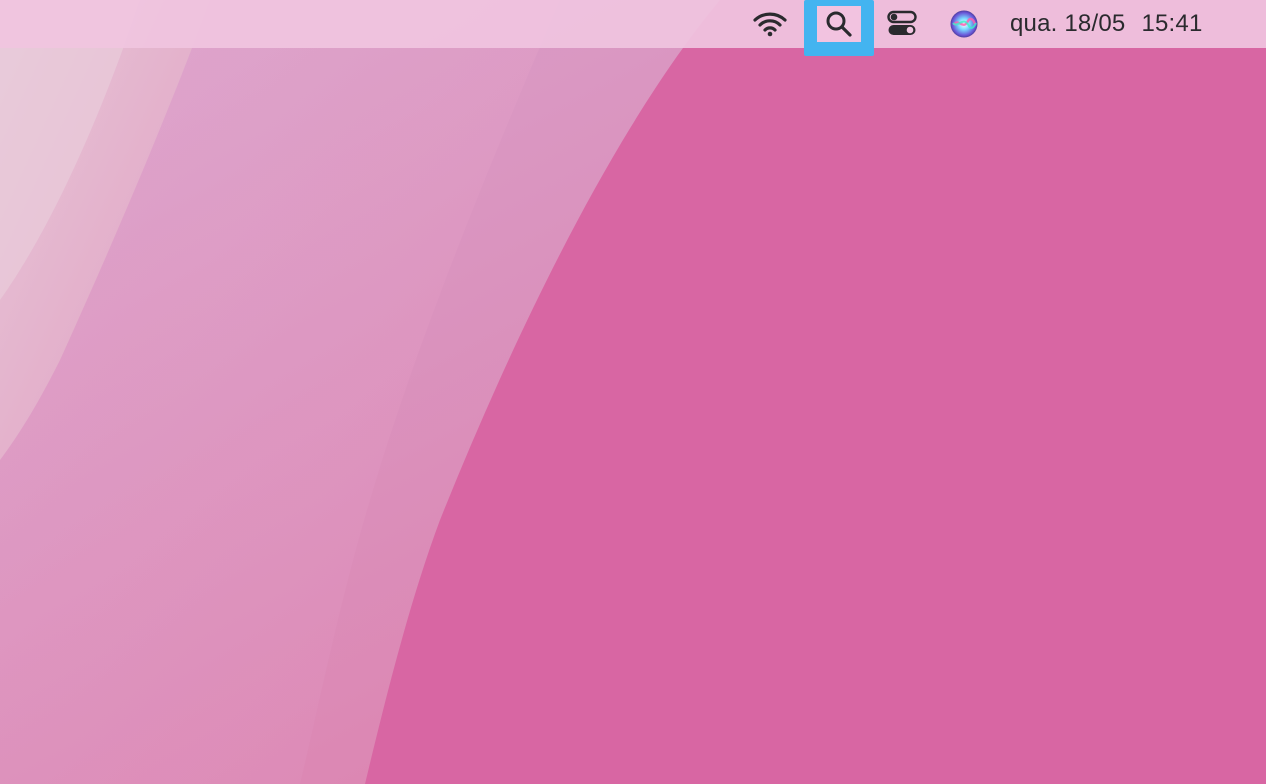 The image size is (1266, 784). I want to click on search-icon, so click(839, 24).